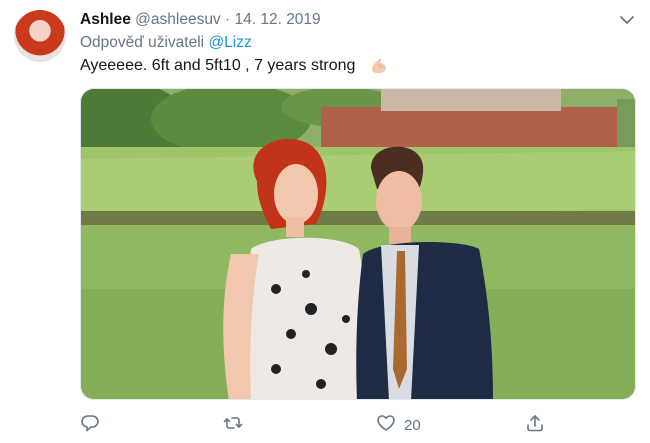  Describe the element at coordinates (386, 425) in the screenshot. I see `heart-icon` at that location.